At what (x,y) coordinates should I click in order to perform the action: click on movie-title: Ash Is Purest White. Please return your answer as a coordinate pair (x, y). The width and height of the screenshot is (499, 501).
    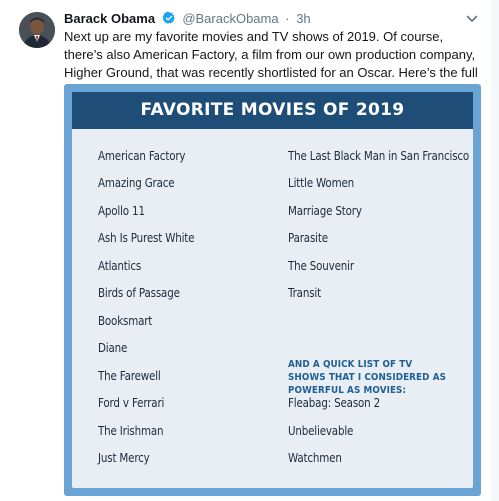
    Looking at the image, I should click on (146, 238).